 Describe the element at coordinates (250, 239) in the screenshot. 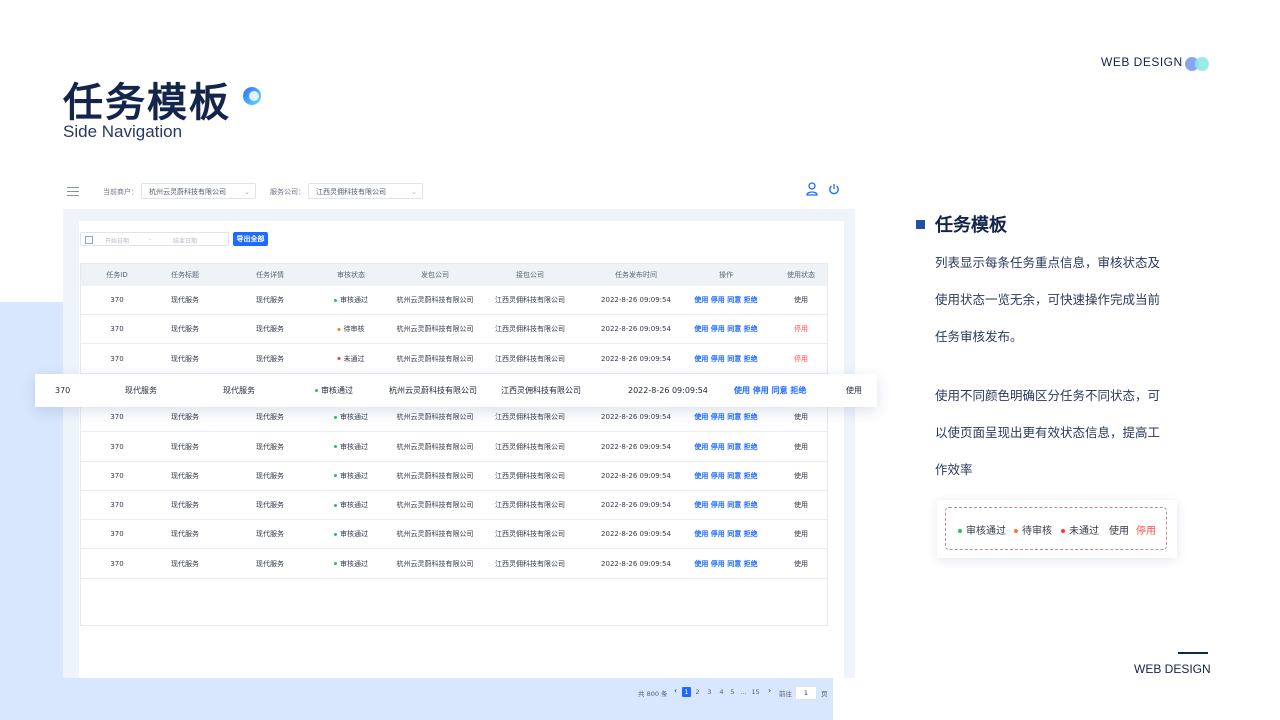

I see `export-all-button: 导出全部` at that location.